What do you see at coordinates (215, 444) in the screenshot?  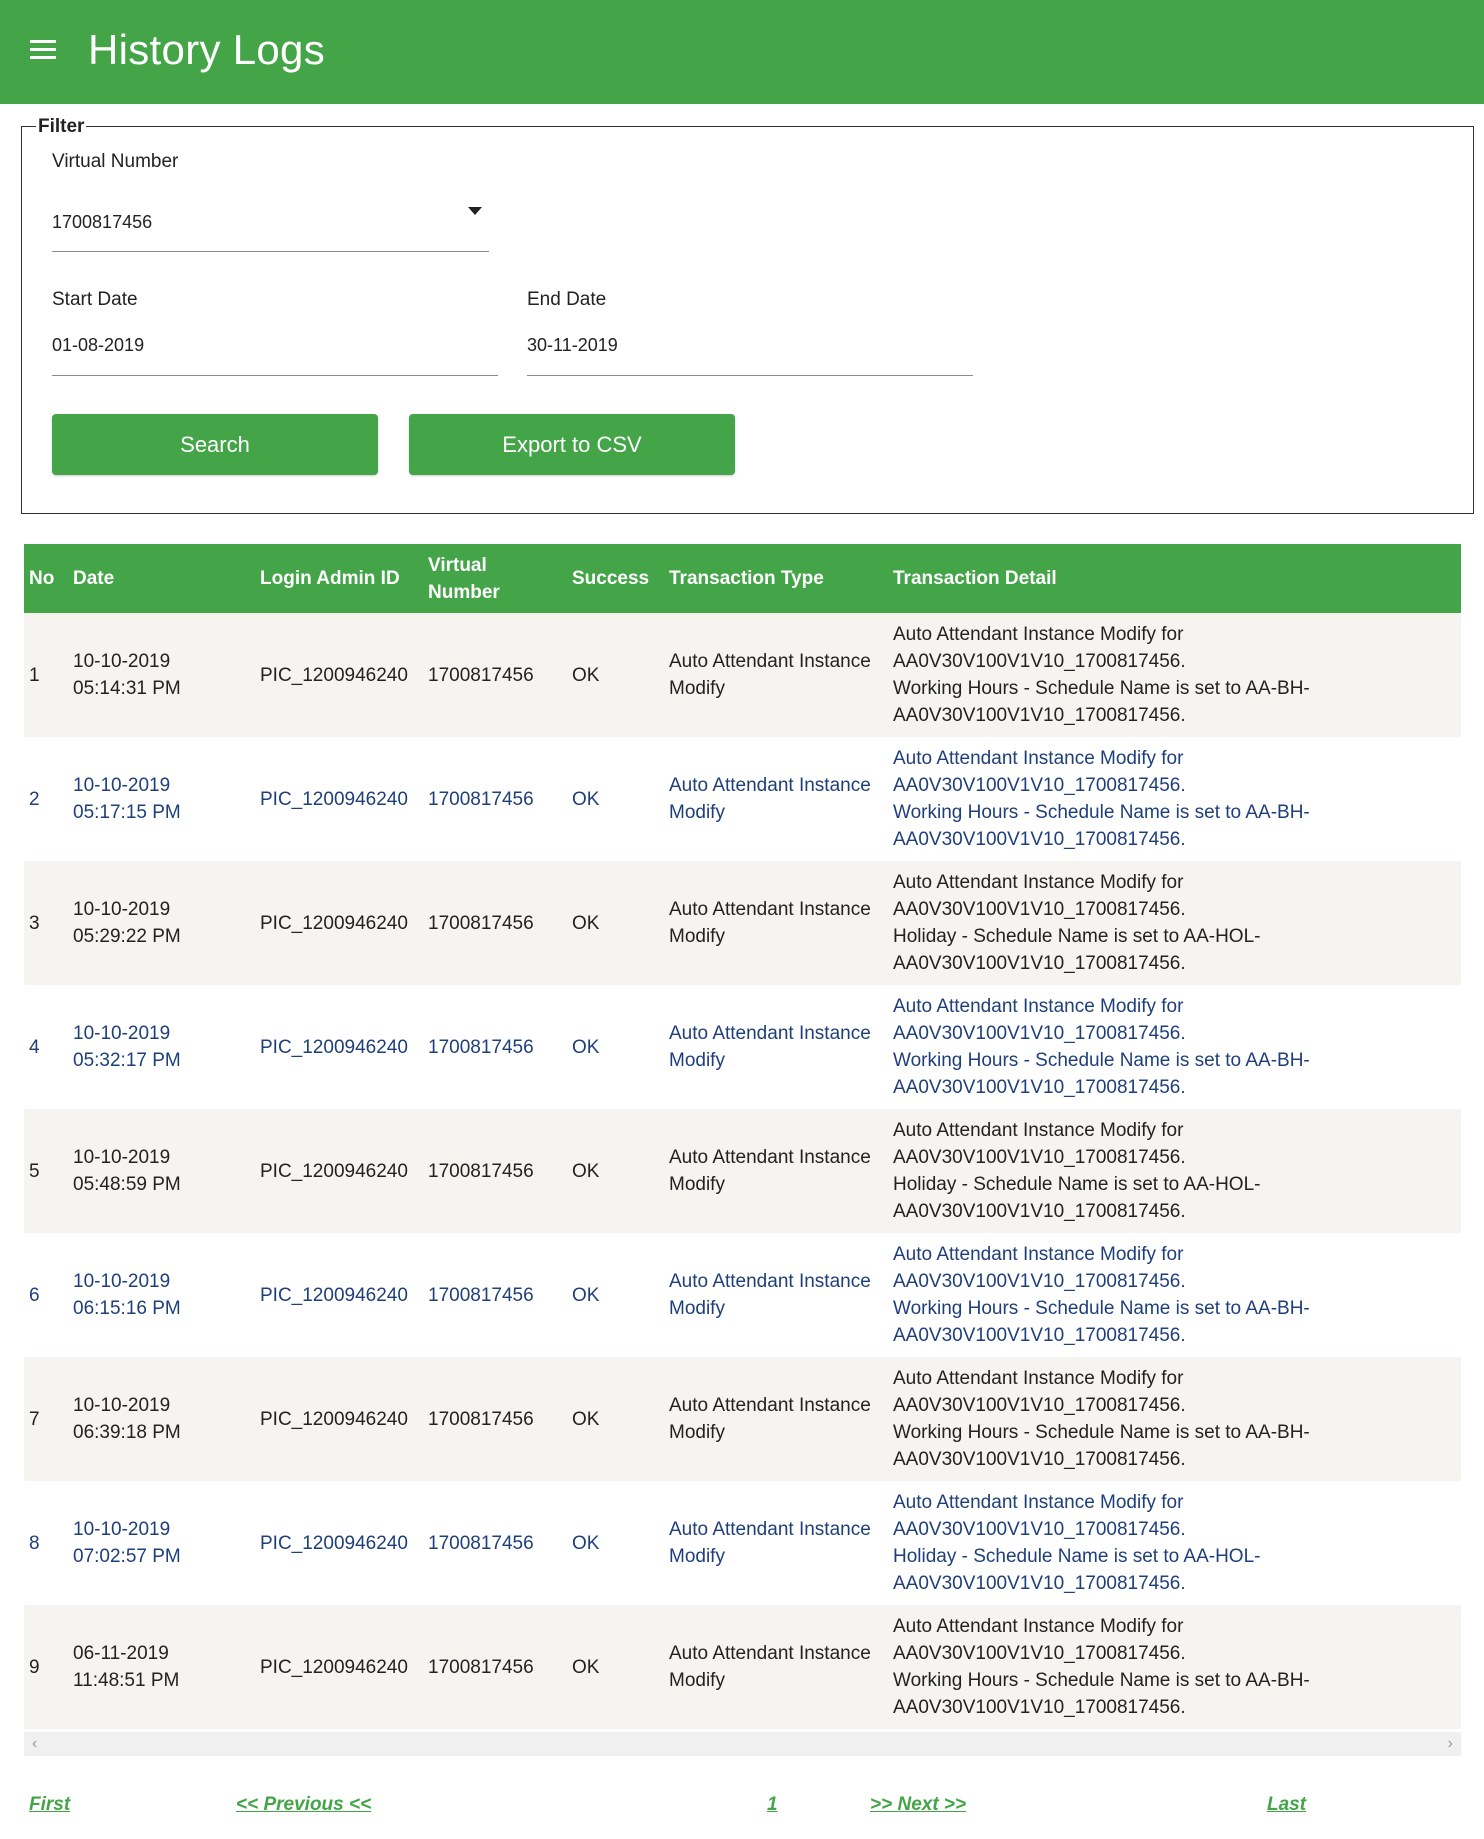 I see `search-button: Search` at bounding box center [215, 444].